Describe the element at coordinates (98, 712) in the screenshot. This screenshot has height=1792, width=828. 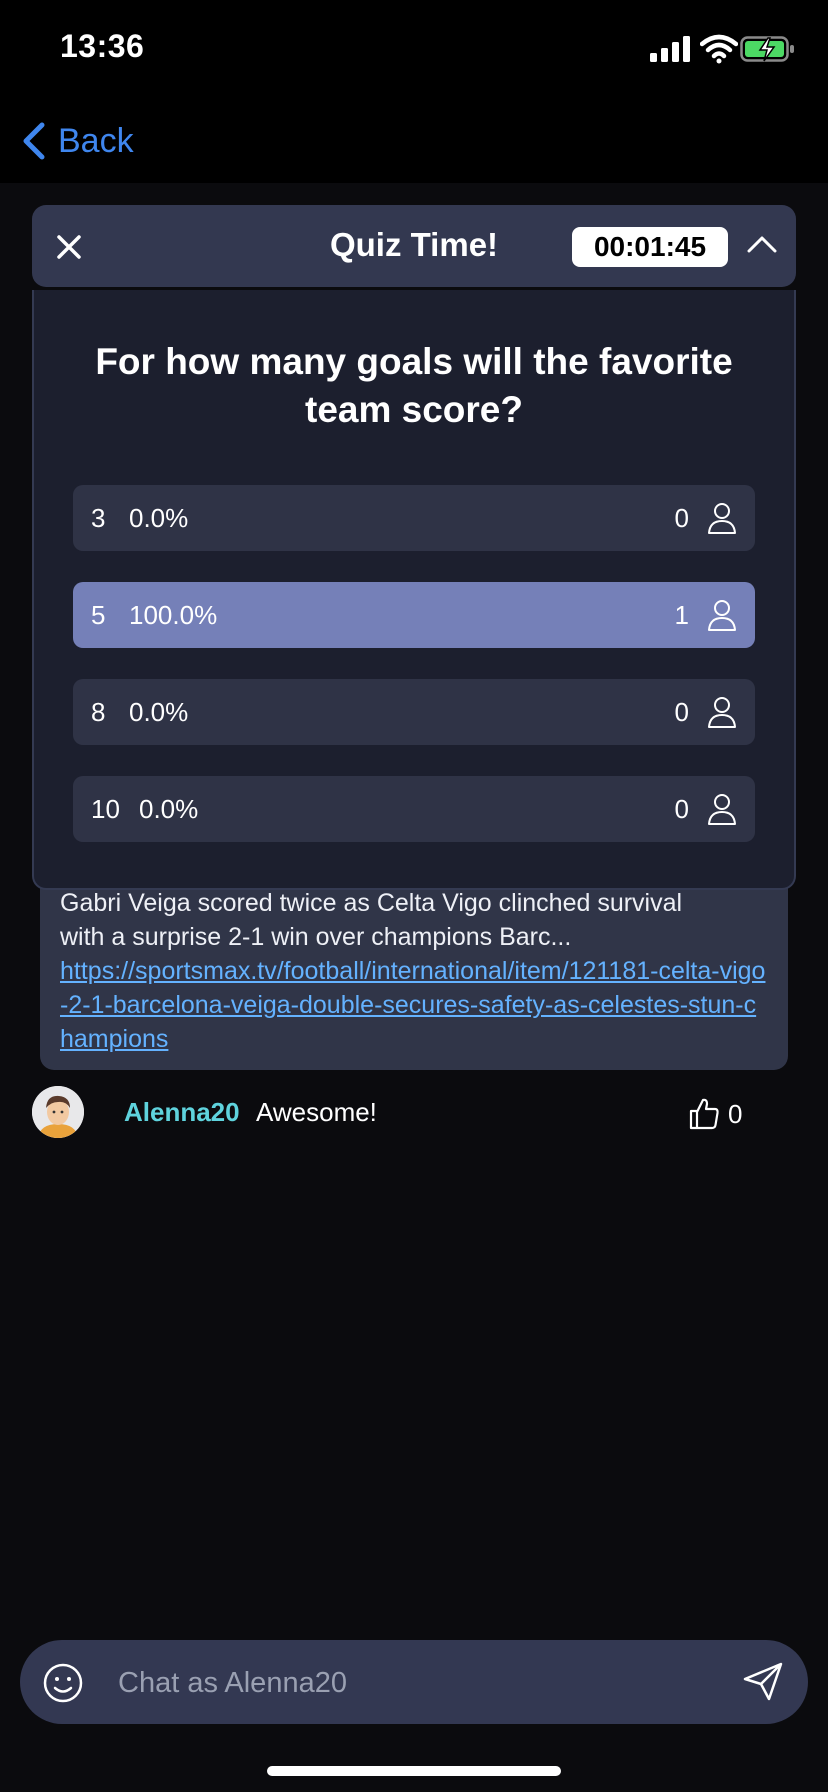
I see `option-value: 8` at that location.